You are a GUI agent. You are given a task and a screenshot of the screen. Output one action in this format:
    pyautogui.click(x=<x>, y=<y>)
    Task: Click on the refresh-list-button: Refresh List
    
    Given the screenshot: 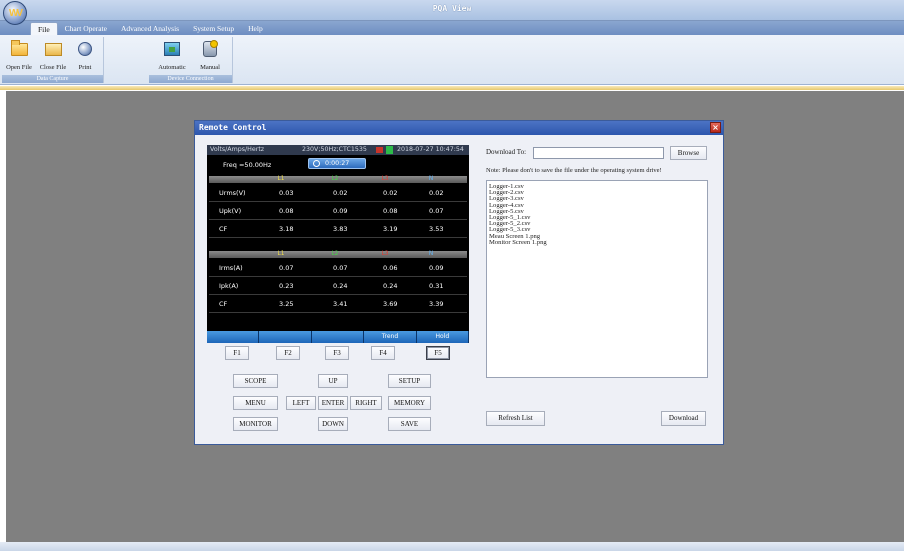 What is the action you would take?
    pyautogui.click(x=515, y=418)
    